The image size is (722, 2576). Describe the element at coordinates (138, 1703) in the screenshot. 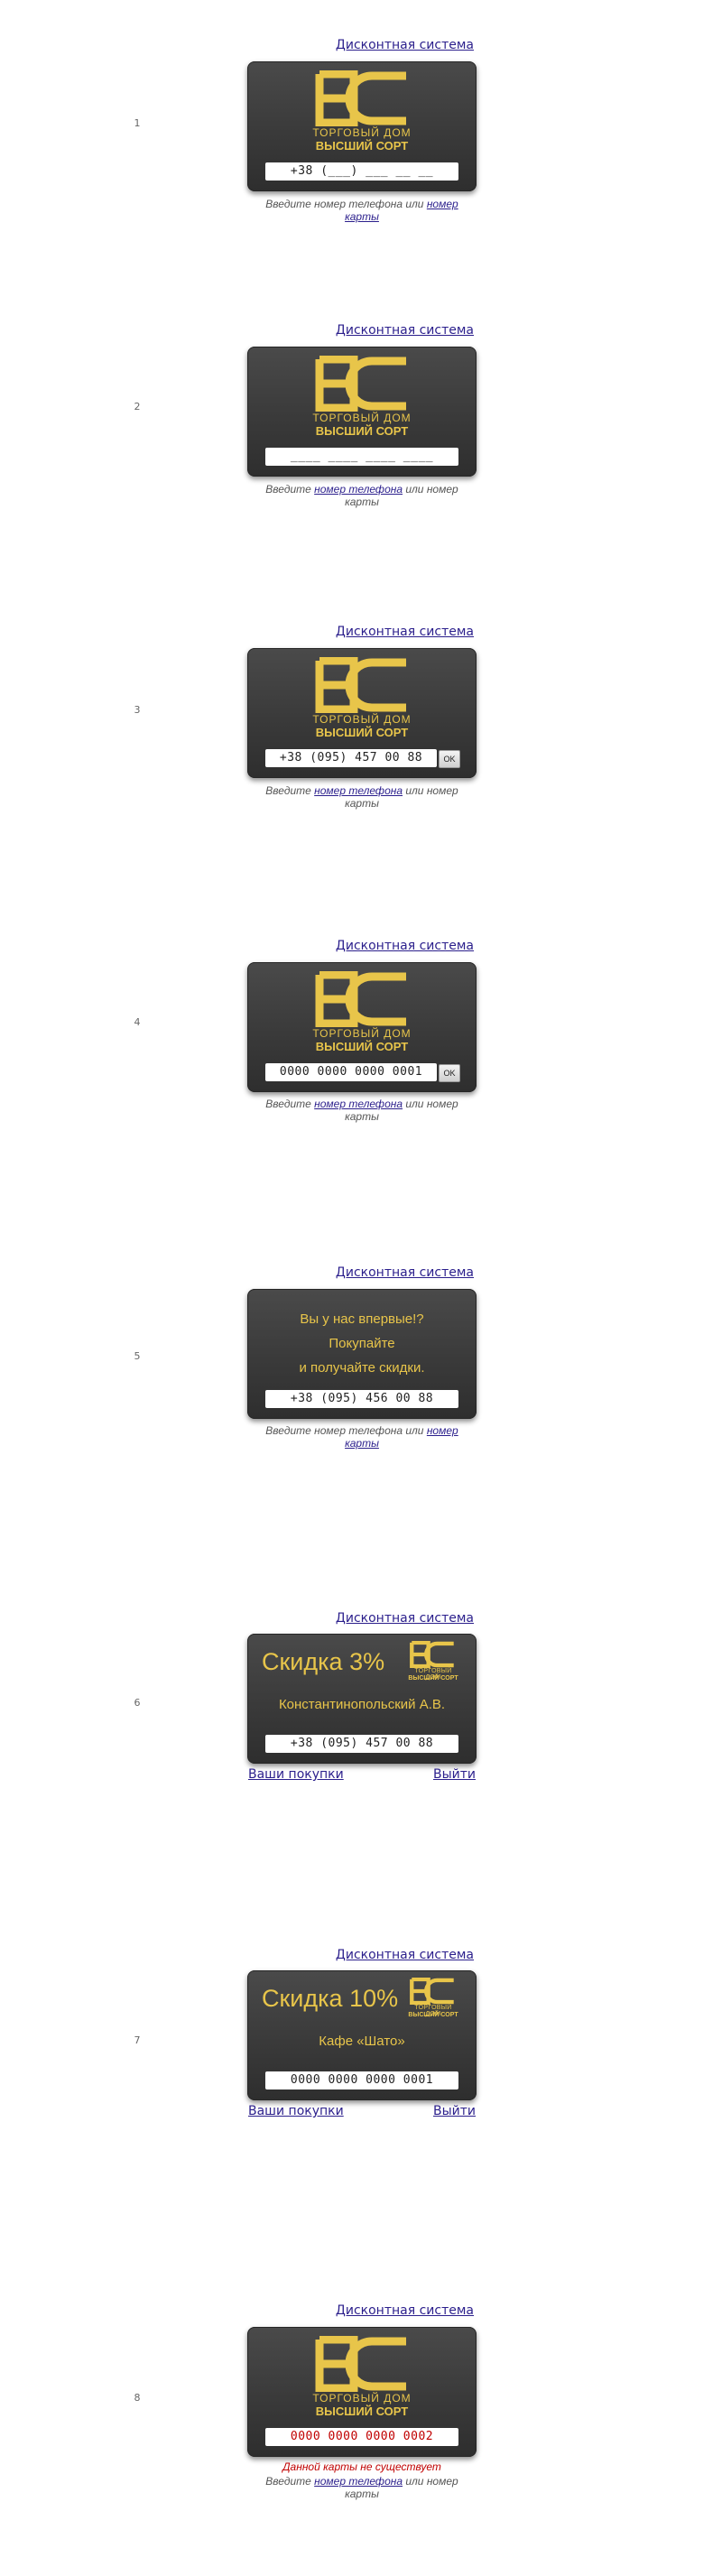

I see `variant-number: 6` at that location.